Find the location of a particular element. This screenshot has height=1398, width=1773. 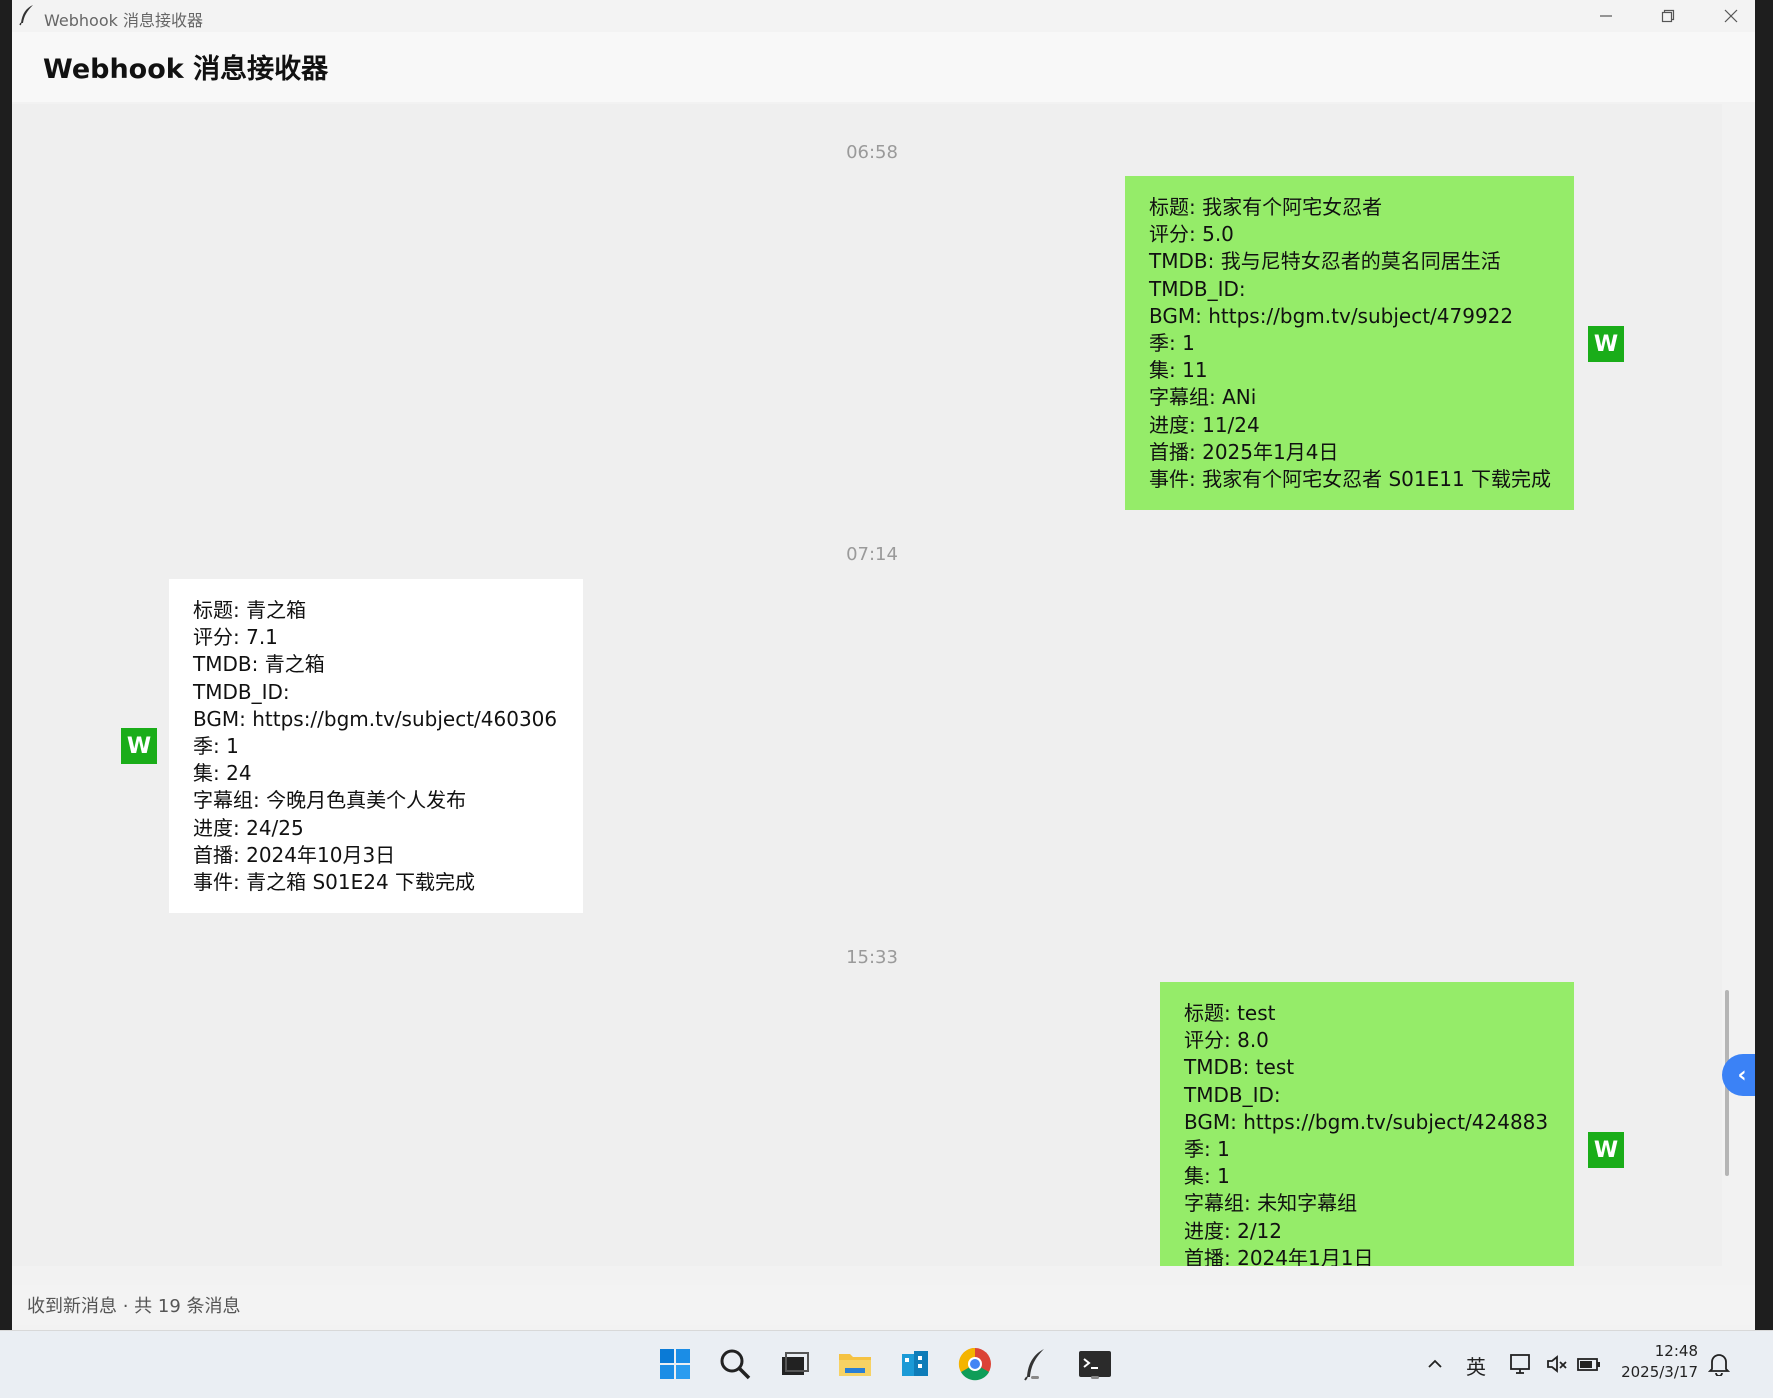

message-line: 集: 1 is located at coordinates (1207, 1176).